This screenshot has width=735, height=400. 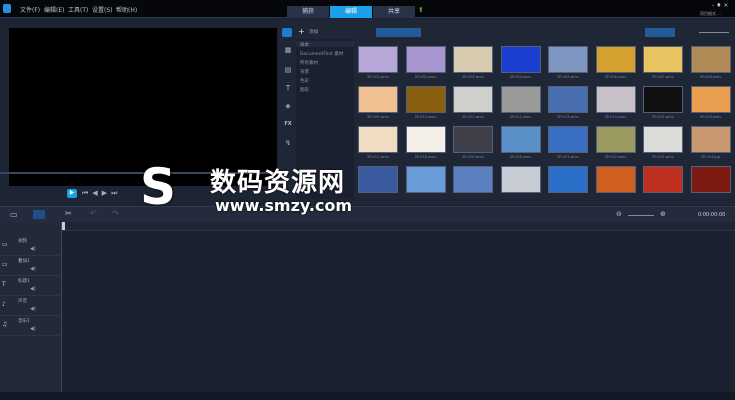 I want to click on tab-edit: 编辑, so click(x=351, y=12).